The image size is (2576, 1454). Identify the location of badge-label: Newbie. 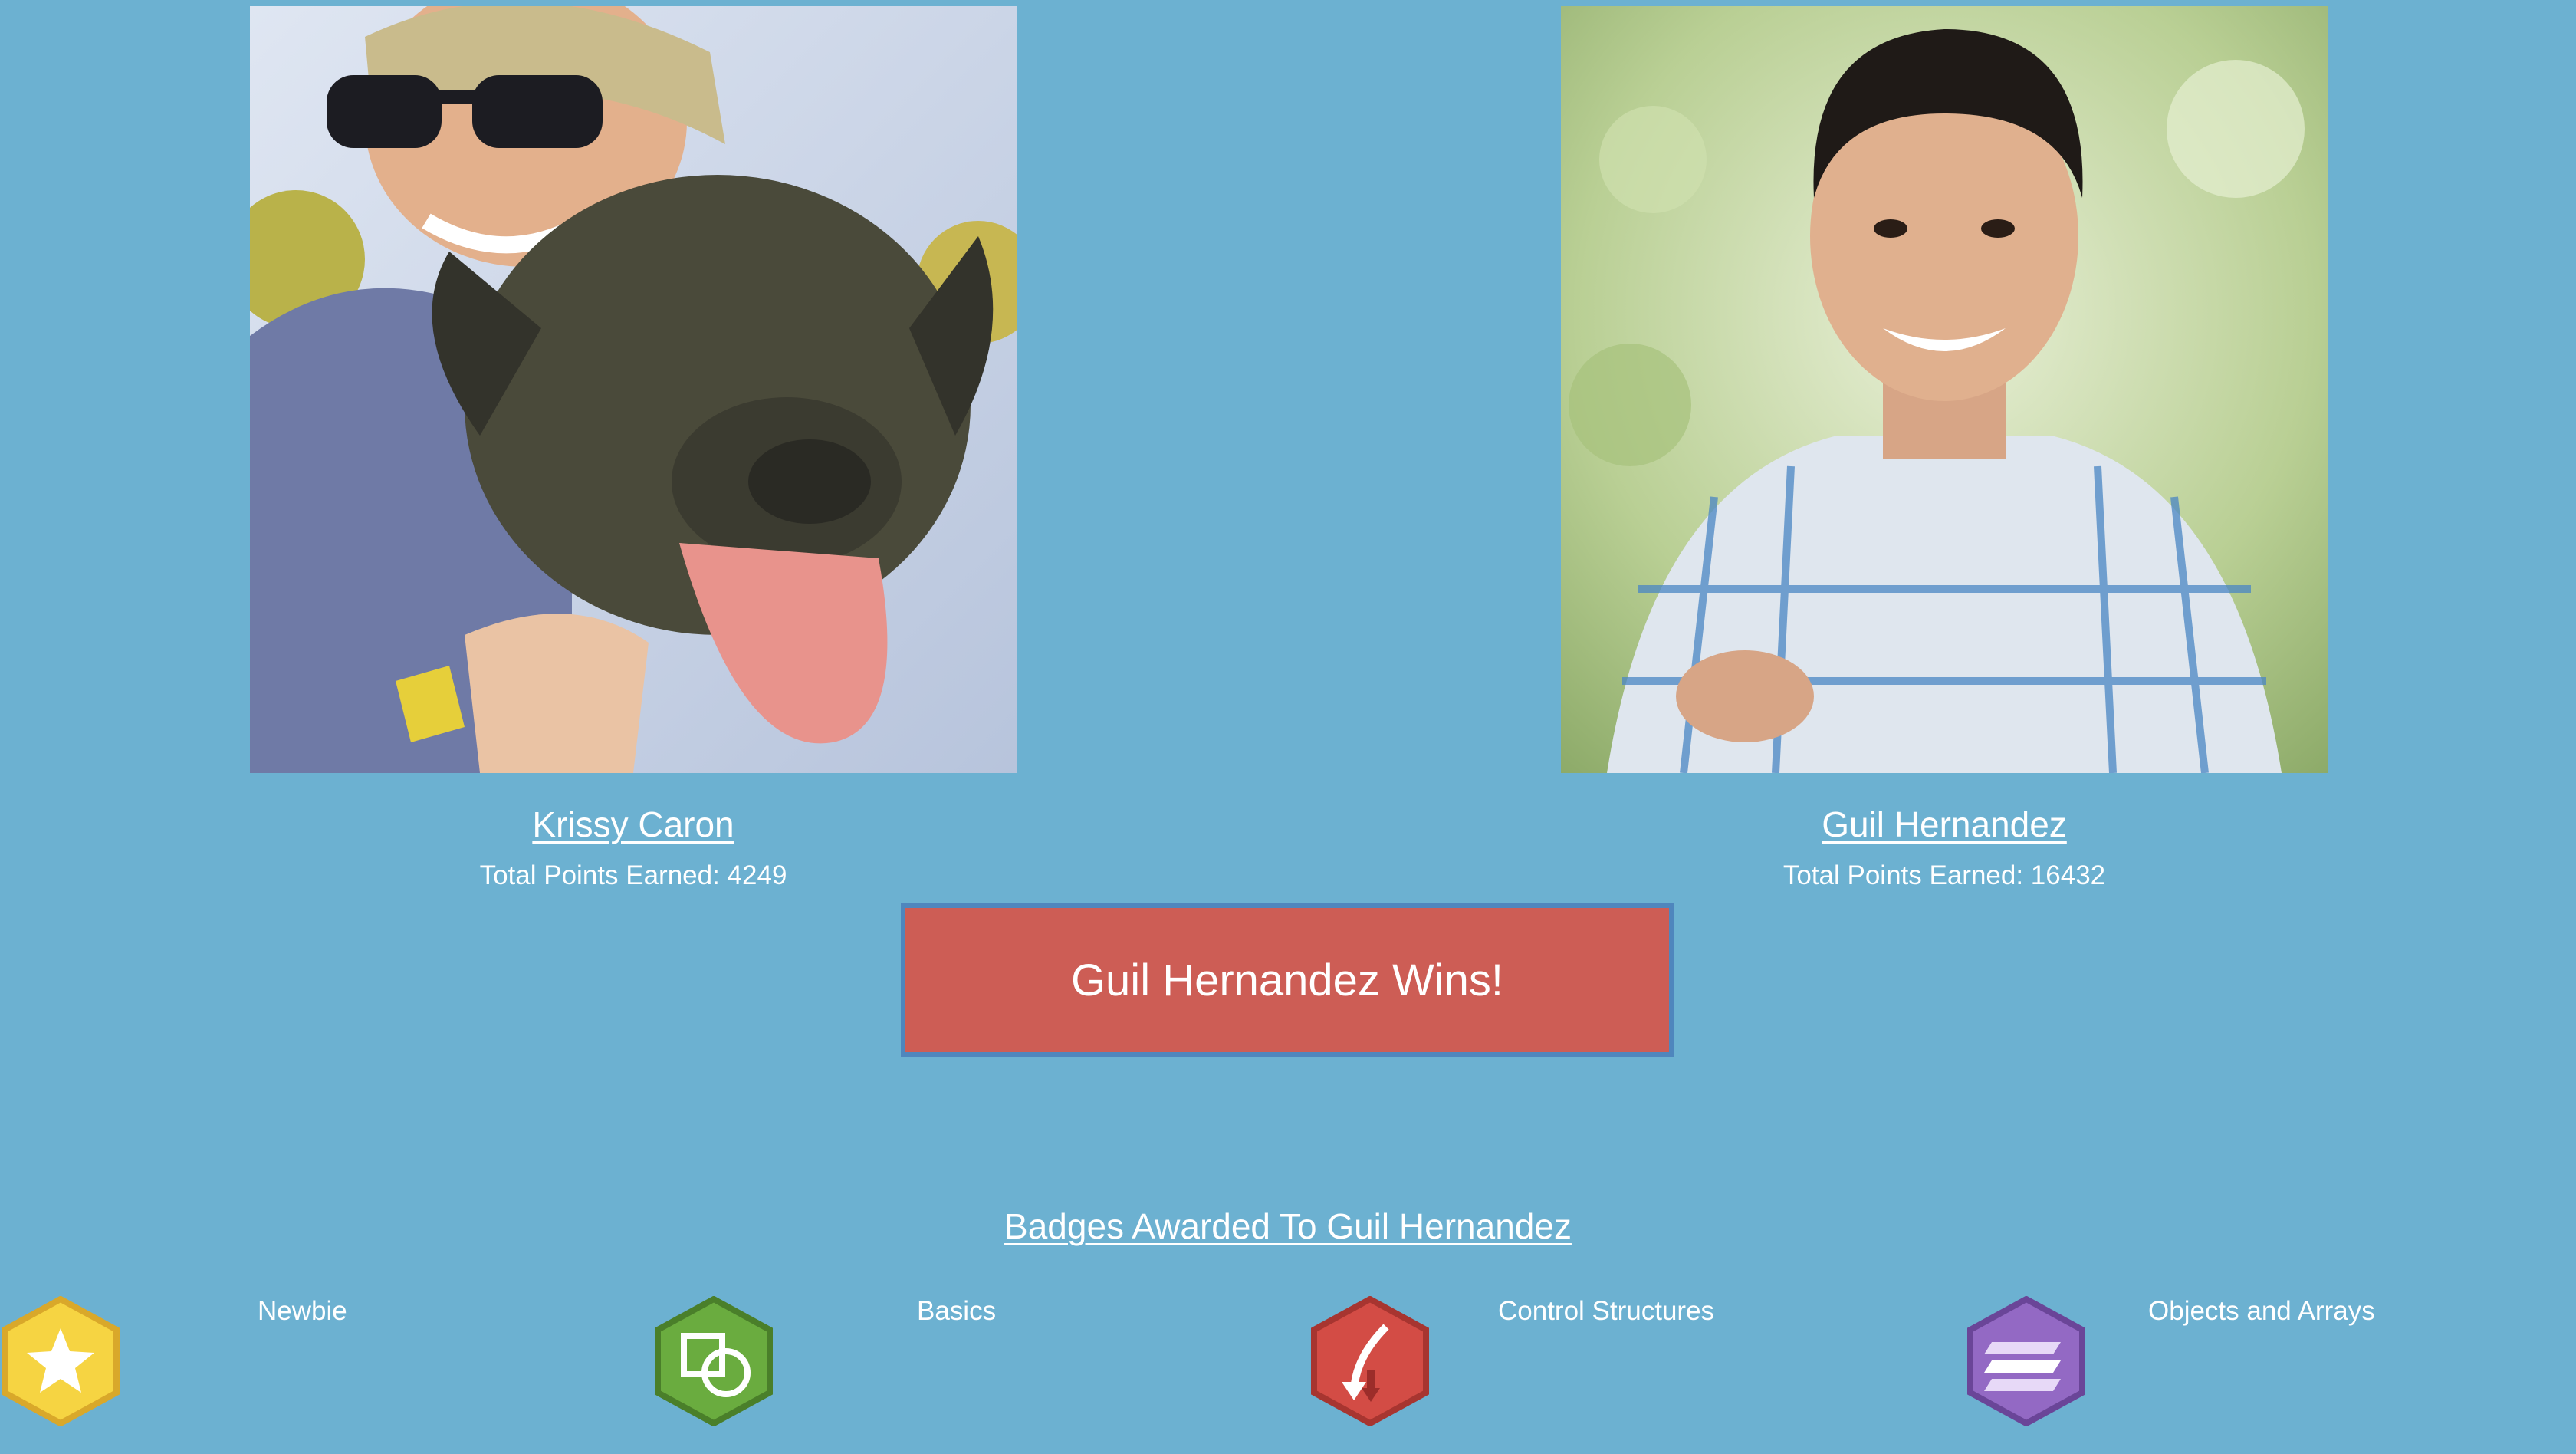
(303, 1311).